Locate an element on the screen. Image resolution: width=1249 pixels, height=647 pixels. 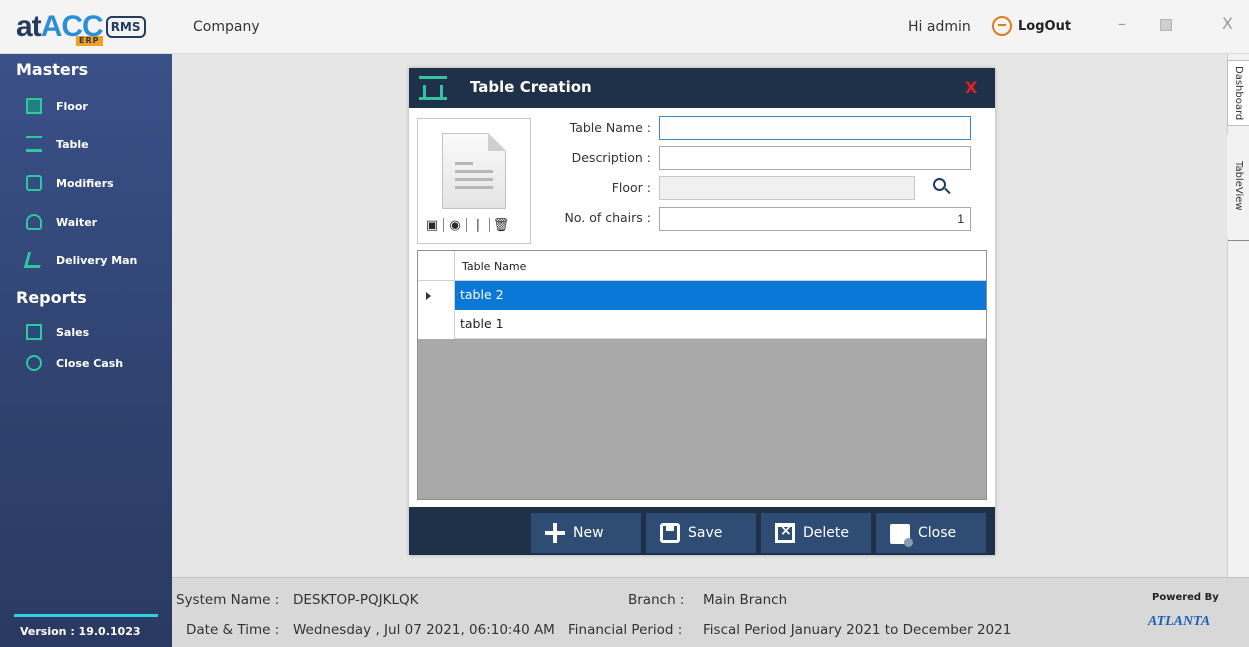
close-label: Close is located at coordinates (937, 533).